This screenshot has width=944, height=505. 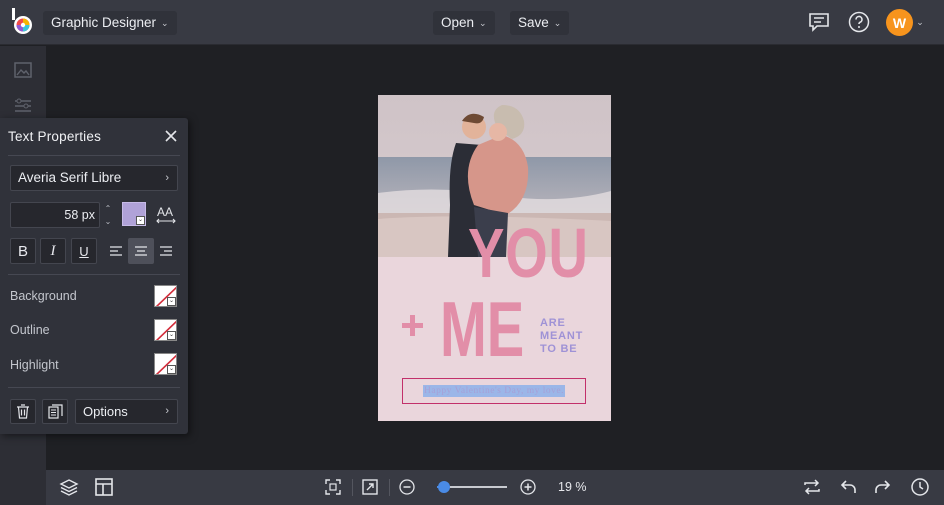 What do you see at coordinates (108, 215) in the screenshot?
I see `font-size-stepper: ⌃ ⌄` at bounding box center [108, 215].